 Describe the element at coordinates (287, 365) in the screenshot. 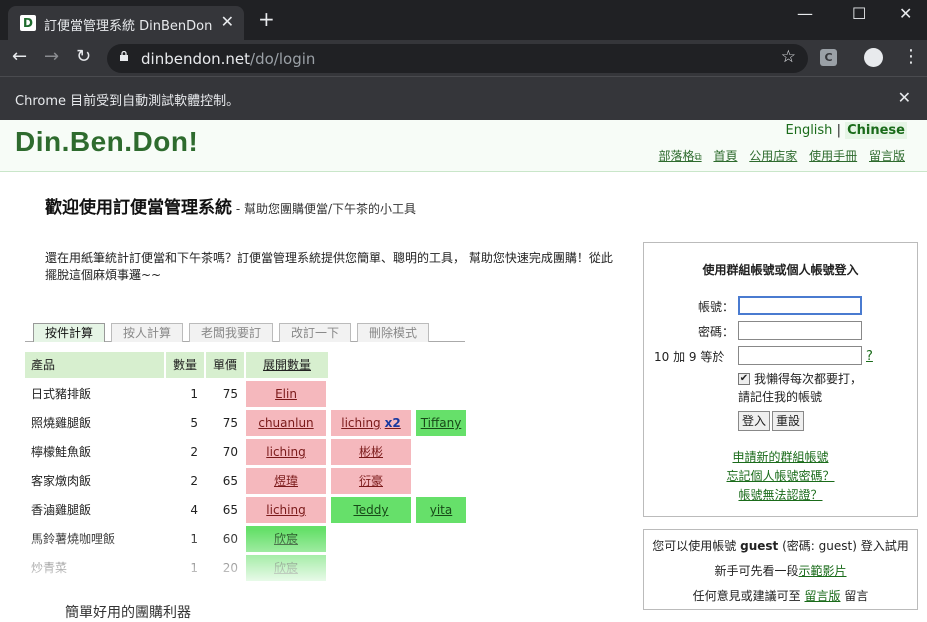

I see `header-expand-qty: 展開數量` at that location.